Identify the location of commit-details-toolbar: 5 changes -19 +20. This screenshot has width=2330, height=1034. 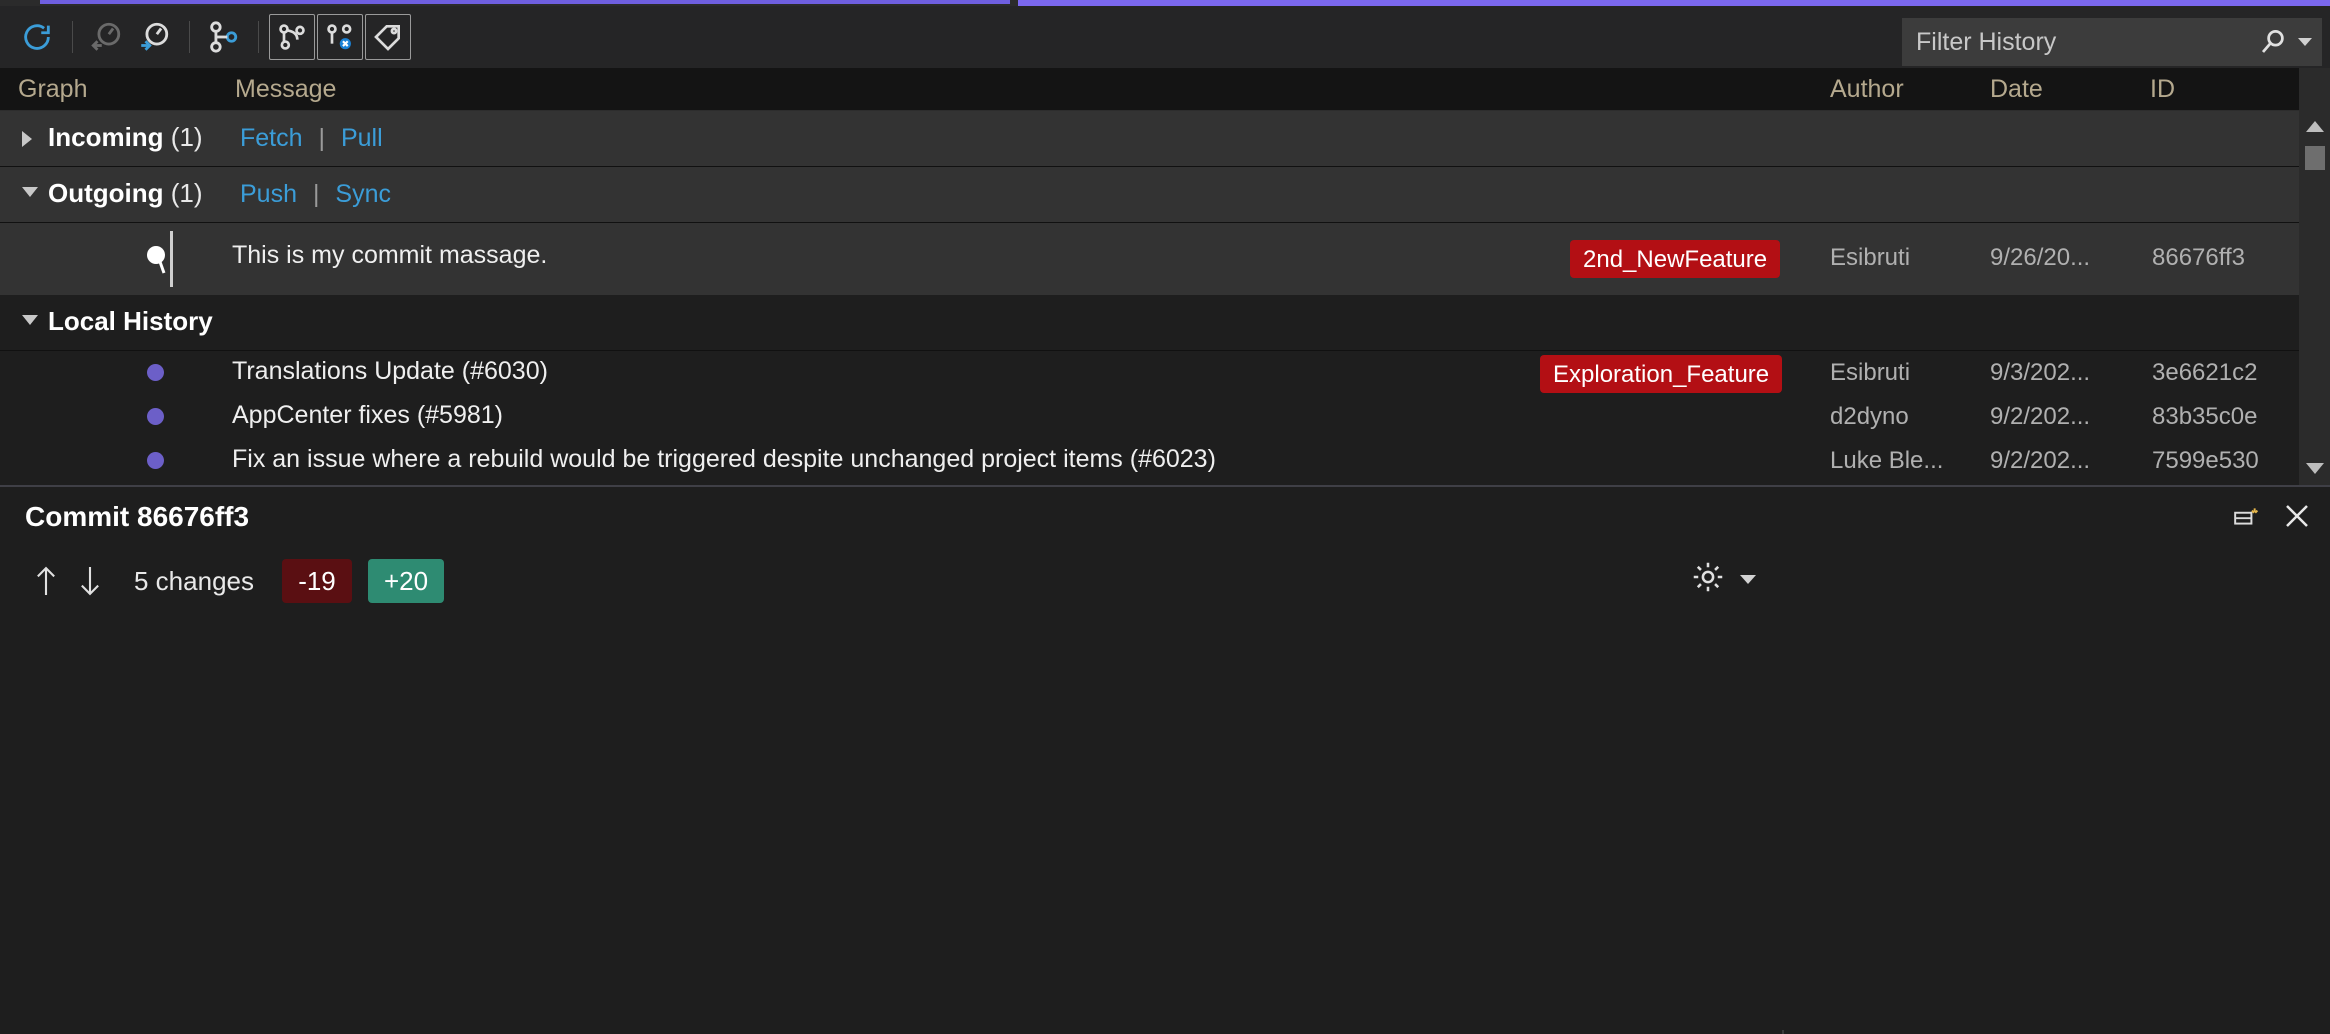
(234, 581).